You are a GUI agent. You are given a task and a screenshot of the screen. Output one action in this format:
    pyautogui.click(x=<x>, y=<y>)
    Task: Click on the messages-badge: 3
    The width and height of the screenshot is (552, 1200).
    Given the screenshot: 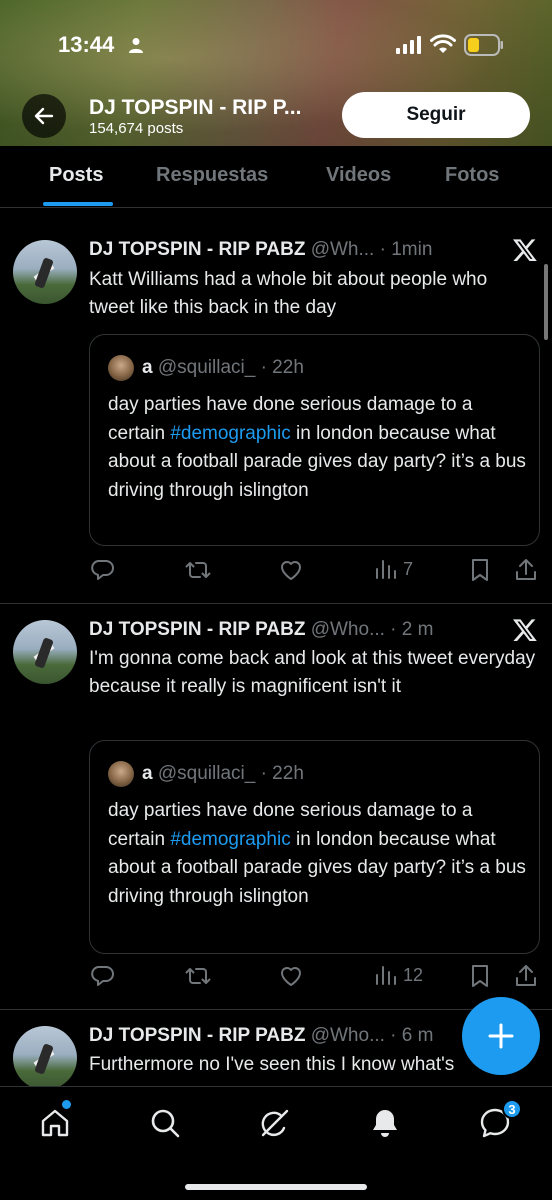 What is the action you would take?
    pyautogui.click(x=512, y=1109)
    